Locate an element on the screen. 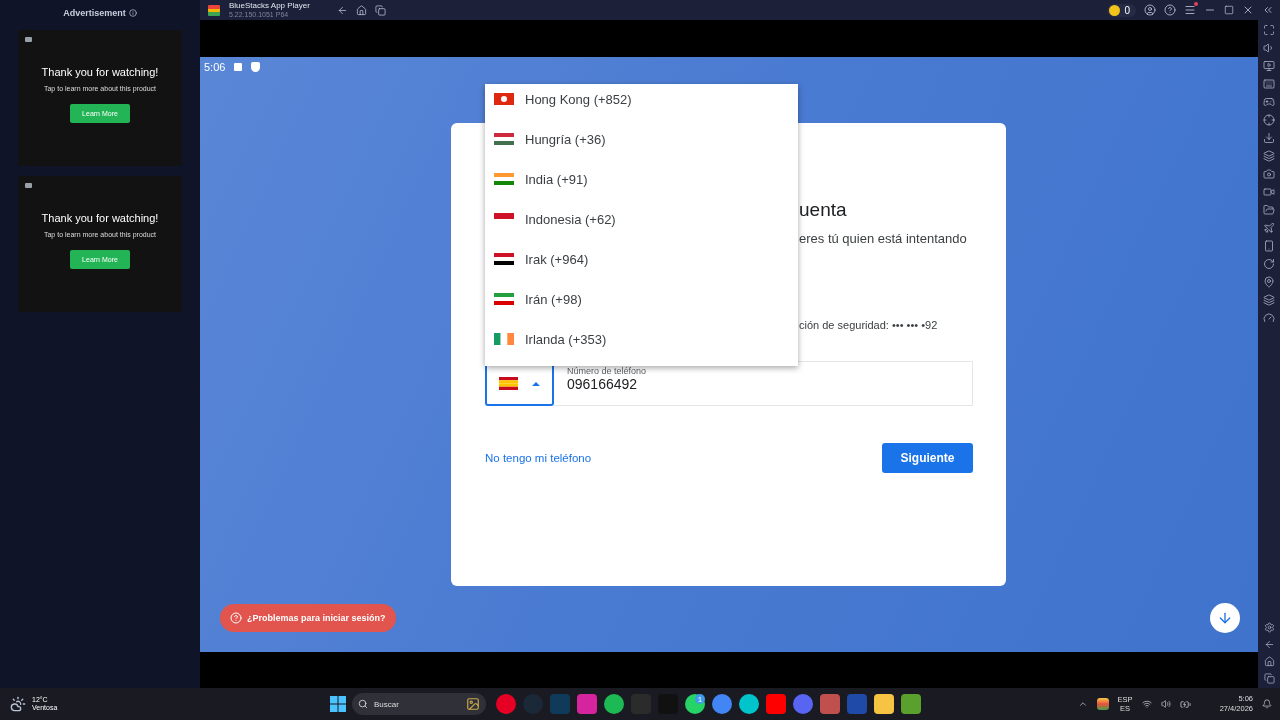  app-title: BlueStacks App Player is located at coordinates (270, 6).